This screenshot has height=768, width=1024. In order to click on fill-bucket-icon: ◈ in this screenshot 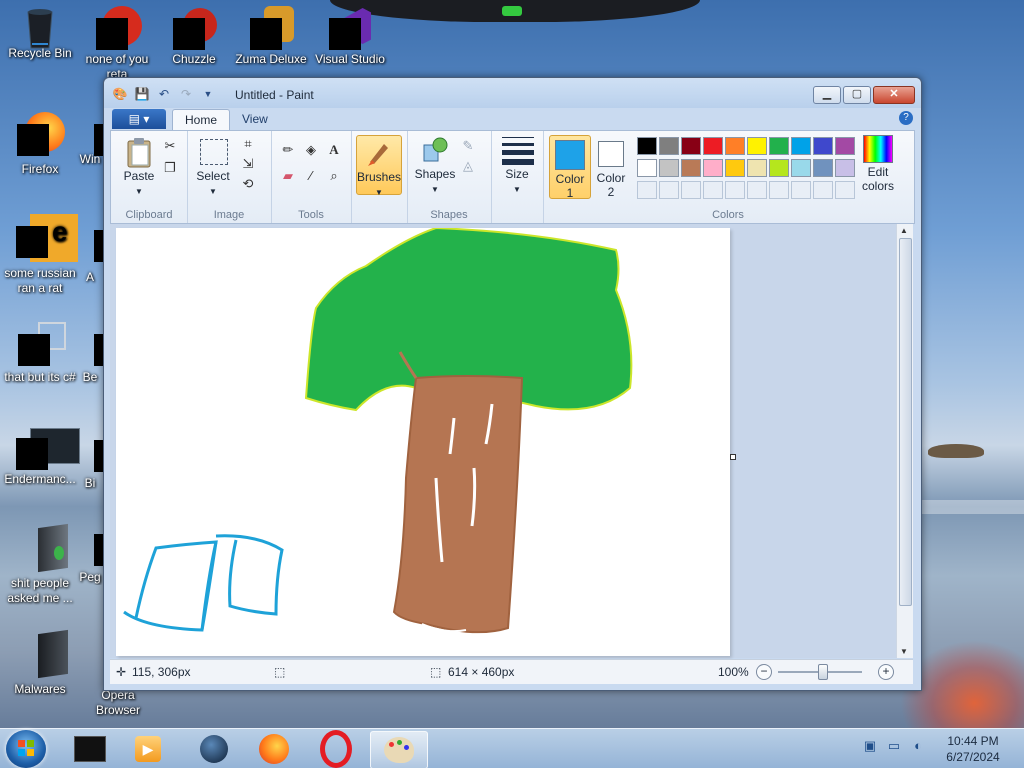, I will do `click(311, 150)`.